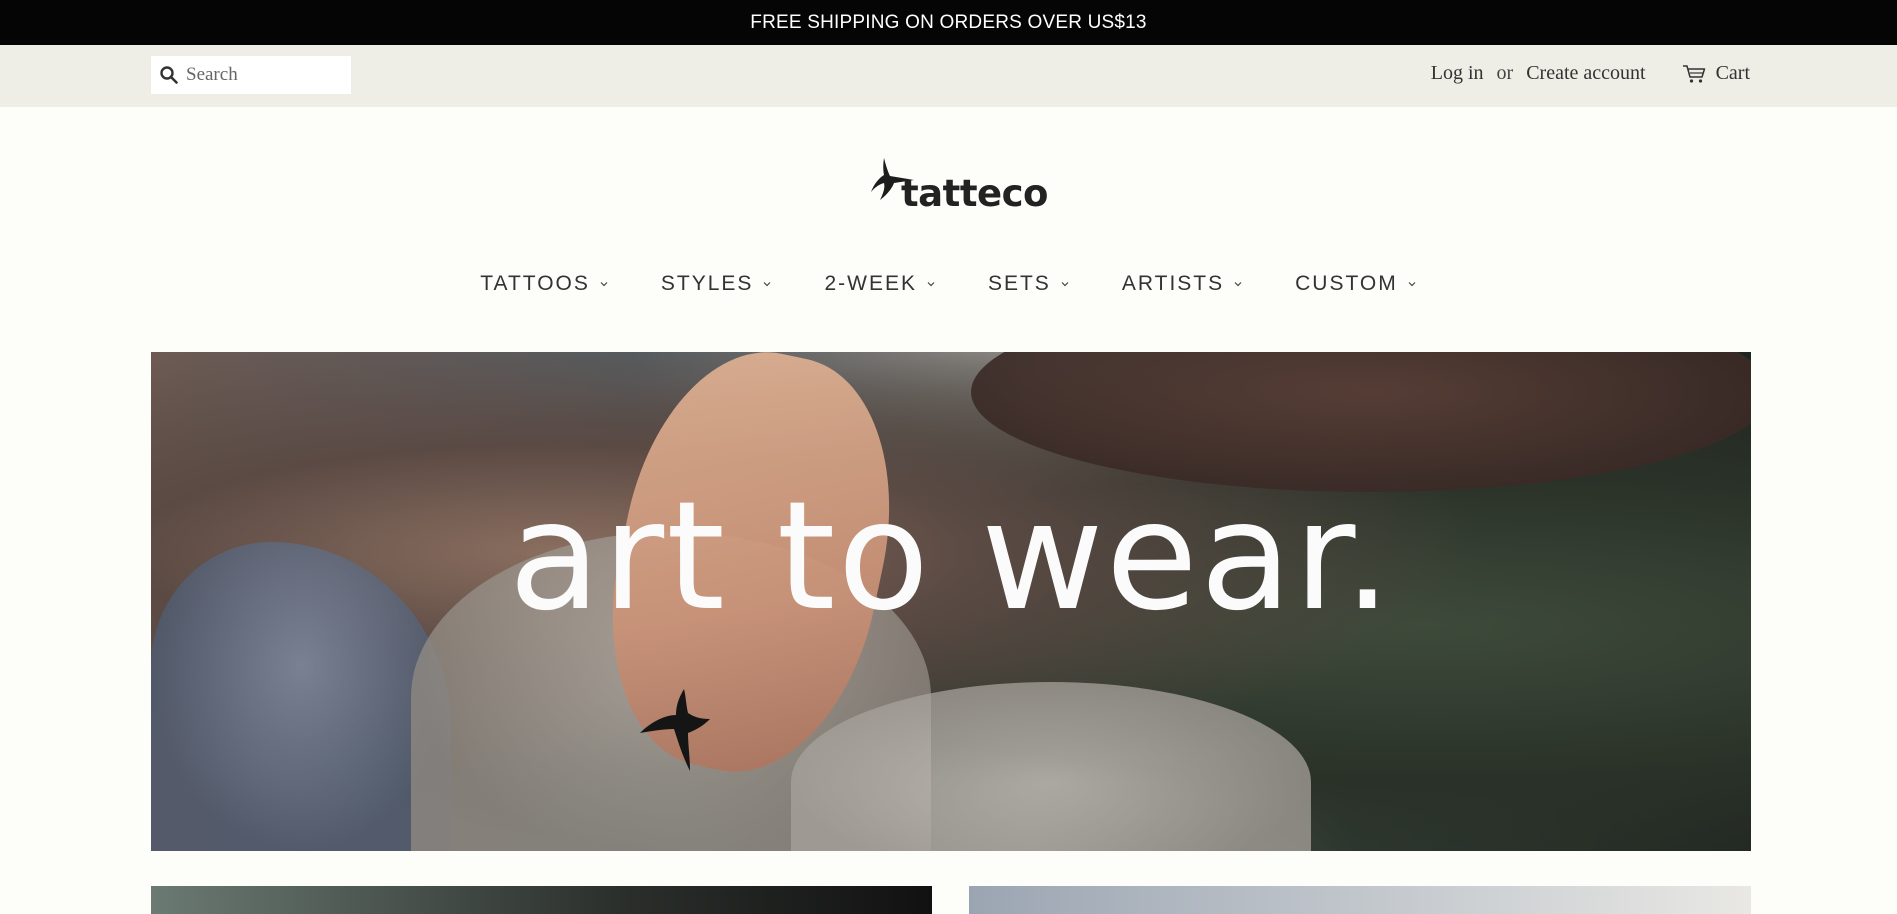 This screenshot has height=914, width=1897. I want to click on logo-text: tatteco, so click(974, 193).